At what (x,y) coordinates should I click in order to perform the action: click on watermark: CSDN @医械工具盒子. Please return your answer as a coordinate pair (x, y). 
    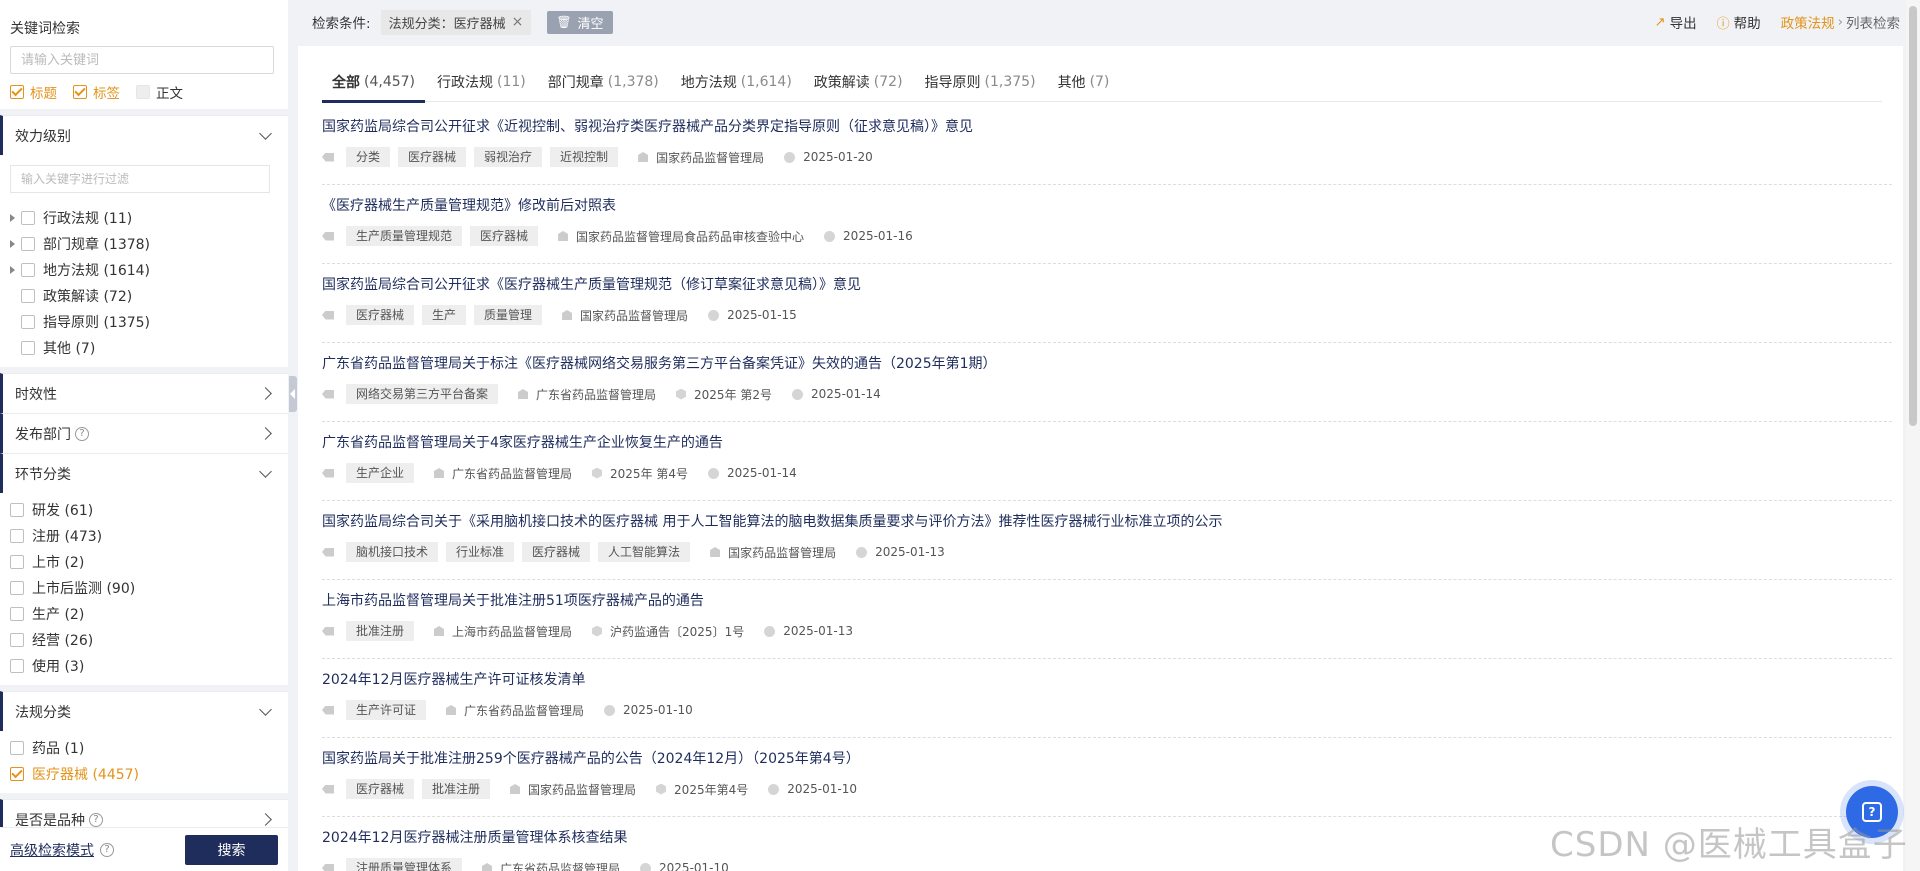
    Looking at the image, I should click on (1729, 845).